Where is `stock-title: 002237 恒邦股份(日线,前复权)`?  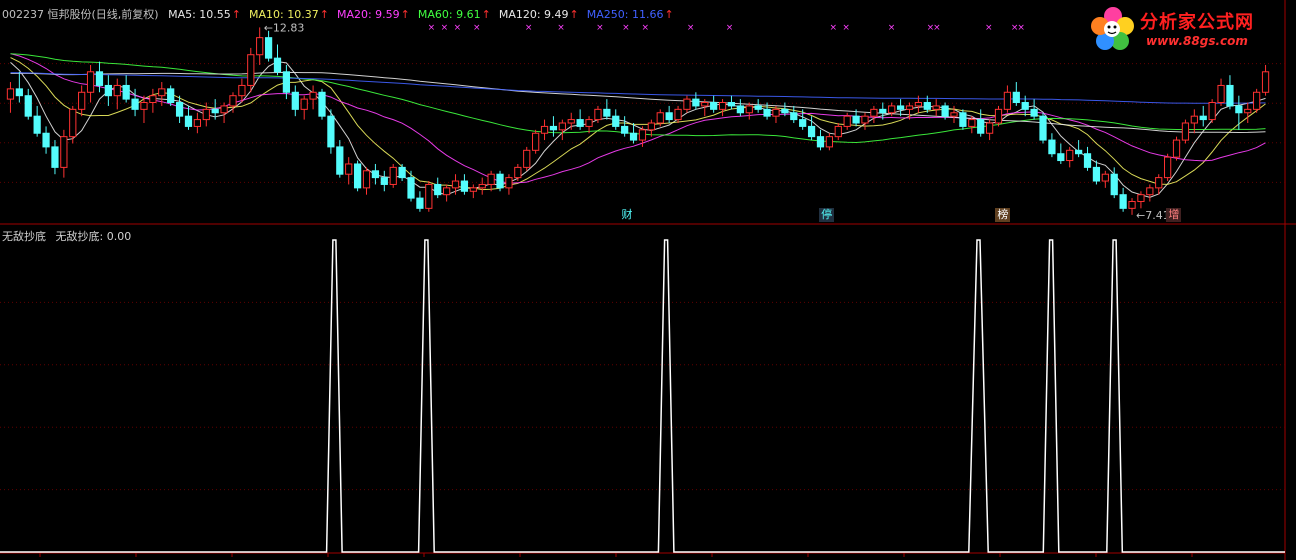 stock-title: 002237 恒邦股份(日线,前复权) is located at coordinates (80, 14).